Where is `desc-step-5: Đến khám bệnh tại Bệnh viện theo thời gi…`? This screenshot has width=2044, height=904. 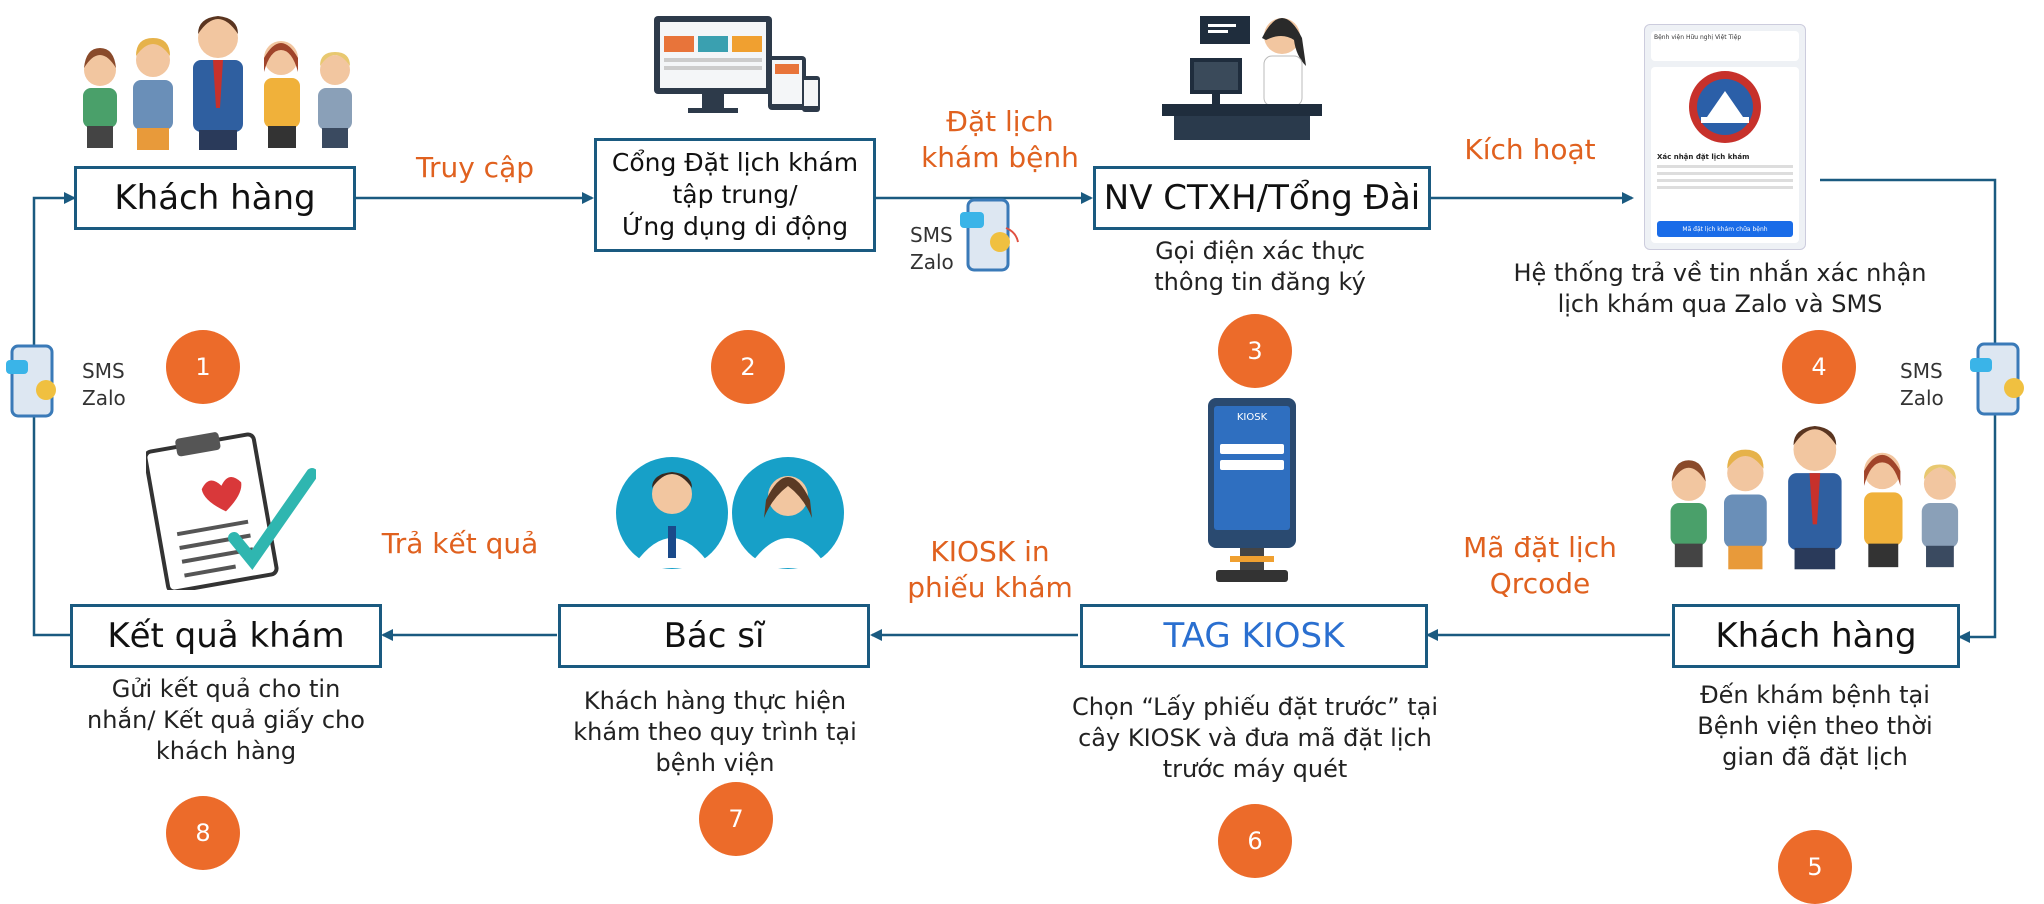
desc-step-5: Đến khám bệnh tại Bệnh viện theo thời gi… is located at coordinates (1815, 726).